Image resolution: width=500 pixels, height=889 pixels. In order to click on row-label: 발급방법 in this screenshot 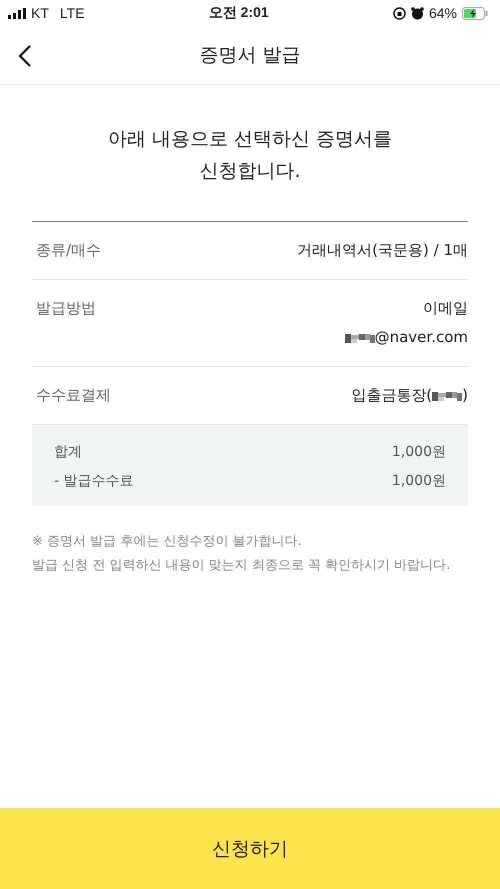, I will do `click(66, 308)`.